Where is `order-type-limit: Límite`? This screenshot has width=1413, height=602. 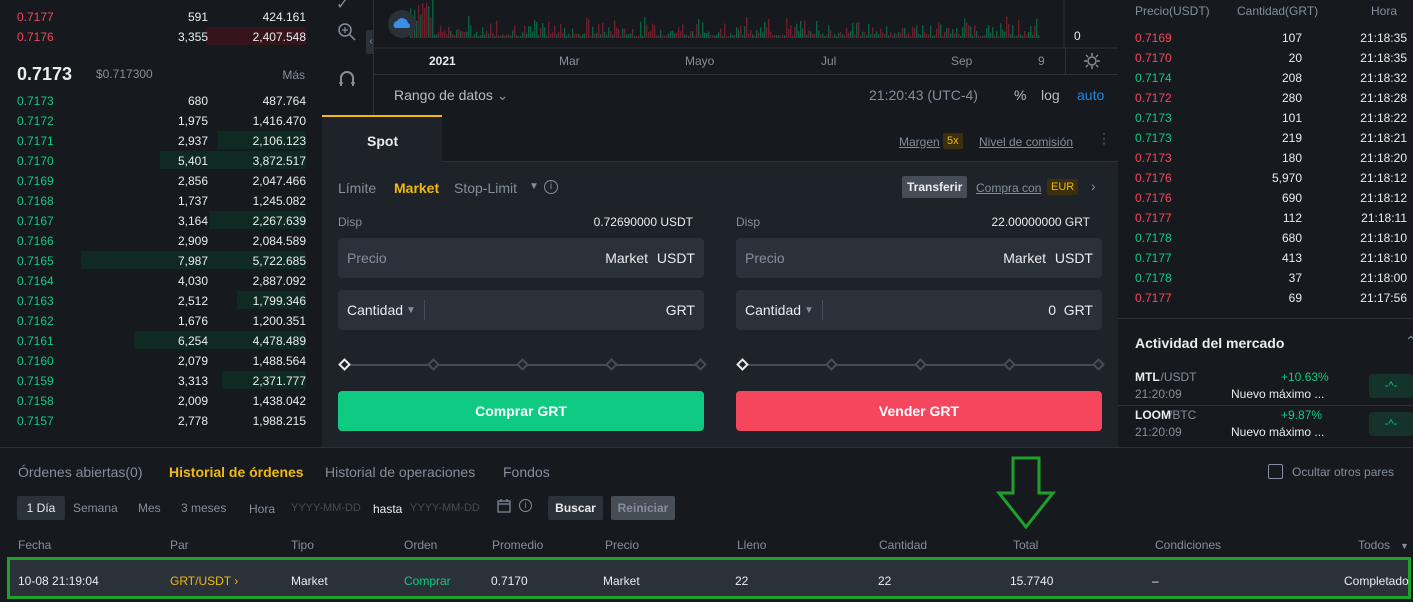 order-type-limit: Límite is located at coordinates (357, 188).